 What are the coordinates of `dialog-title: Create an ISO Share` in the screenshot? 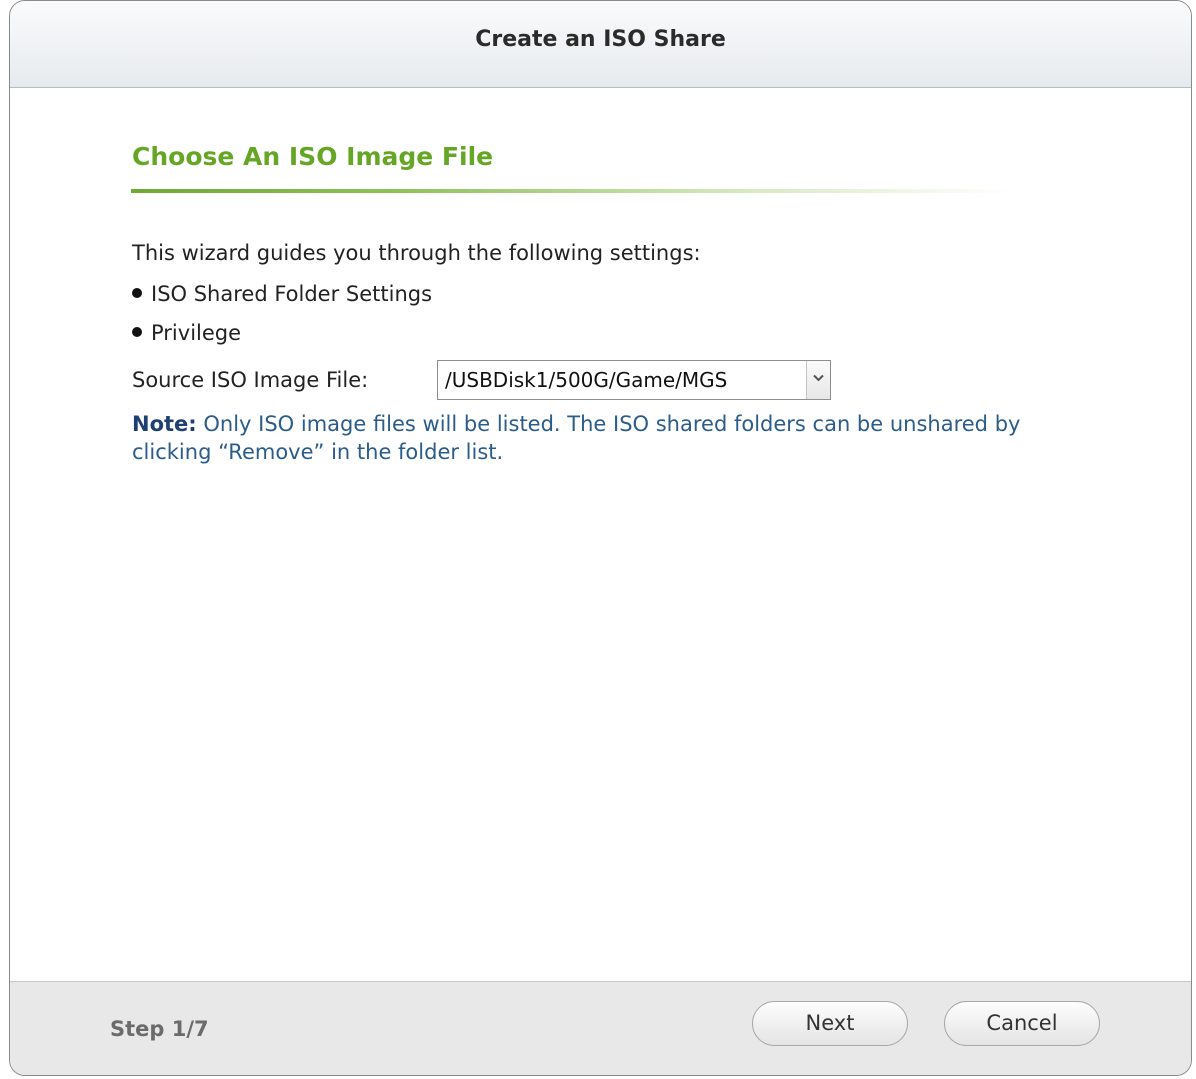 It's located at (600, 39).